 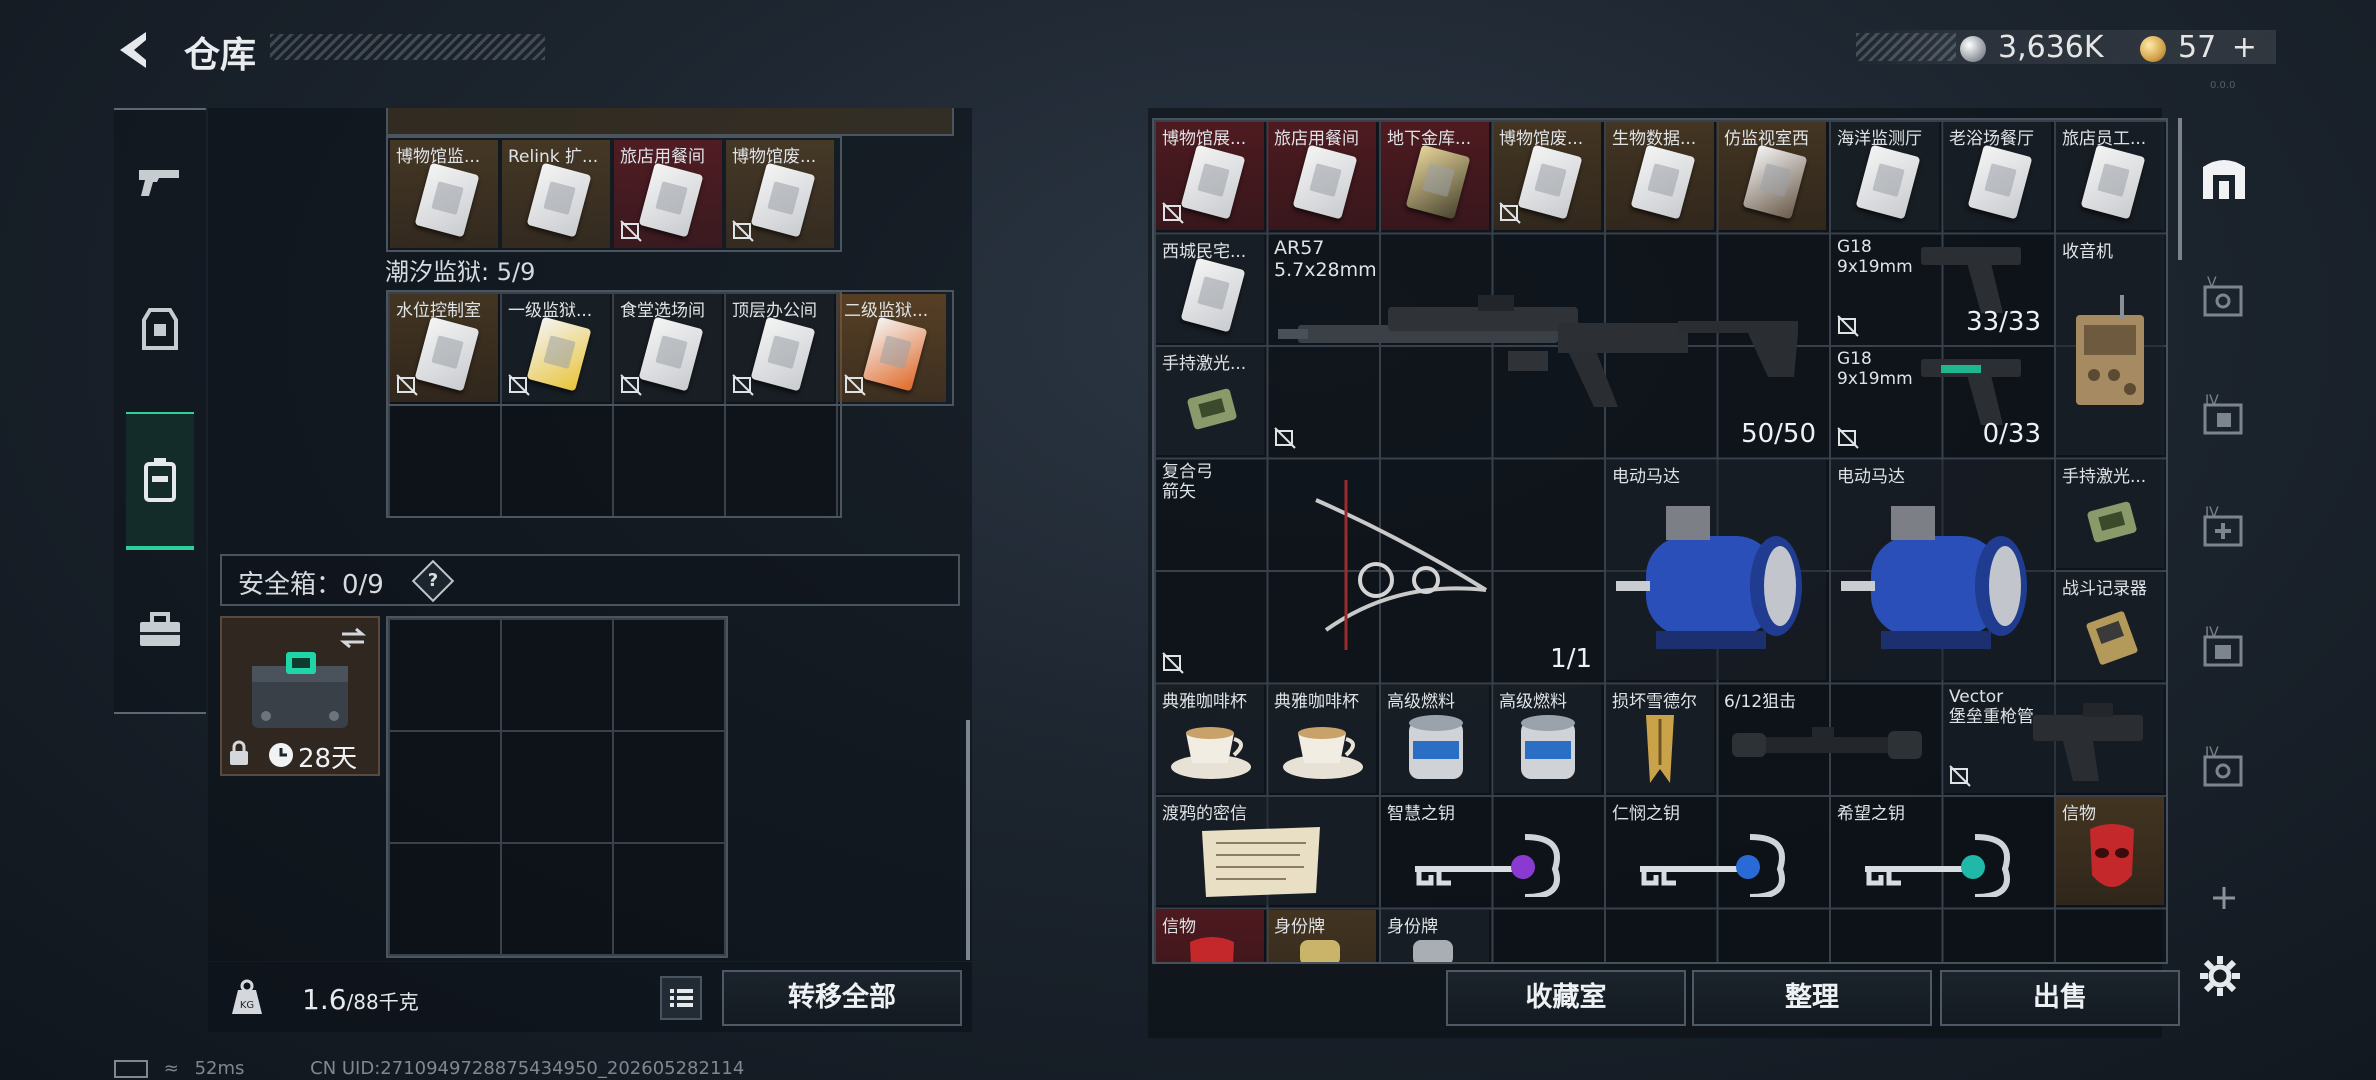 What do you see at coordinates (2224, 768) in the screenshot?
I see `tab-storage-iv-d: IV` at bounding box center [2224, 768].